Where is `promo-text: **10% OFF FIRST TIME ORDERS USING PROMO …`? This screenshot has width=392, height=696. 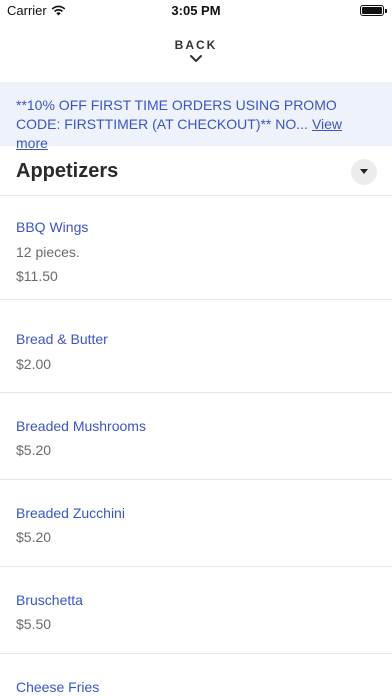 promo-text: **10% OFF FIRST TIME ORDERS USING PROMO … is located at coordinates (176, 114).